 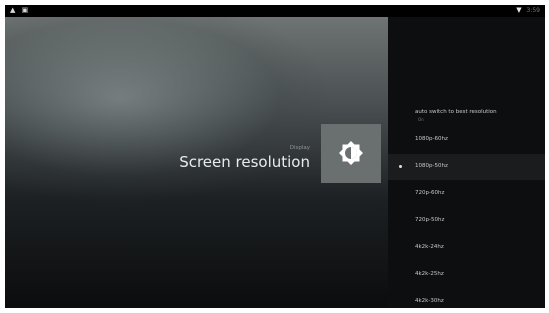 What do you see at coordinates (431, 166) in the screenshot?
I see `option-label: 1080p-50hz` at bounding box center [431, 166].